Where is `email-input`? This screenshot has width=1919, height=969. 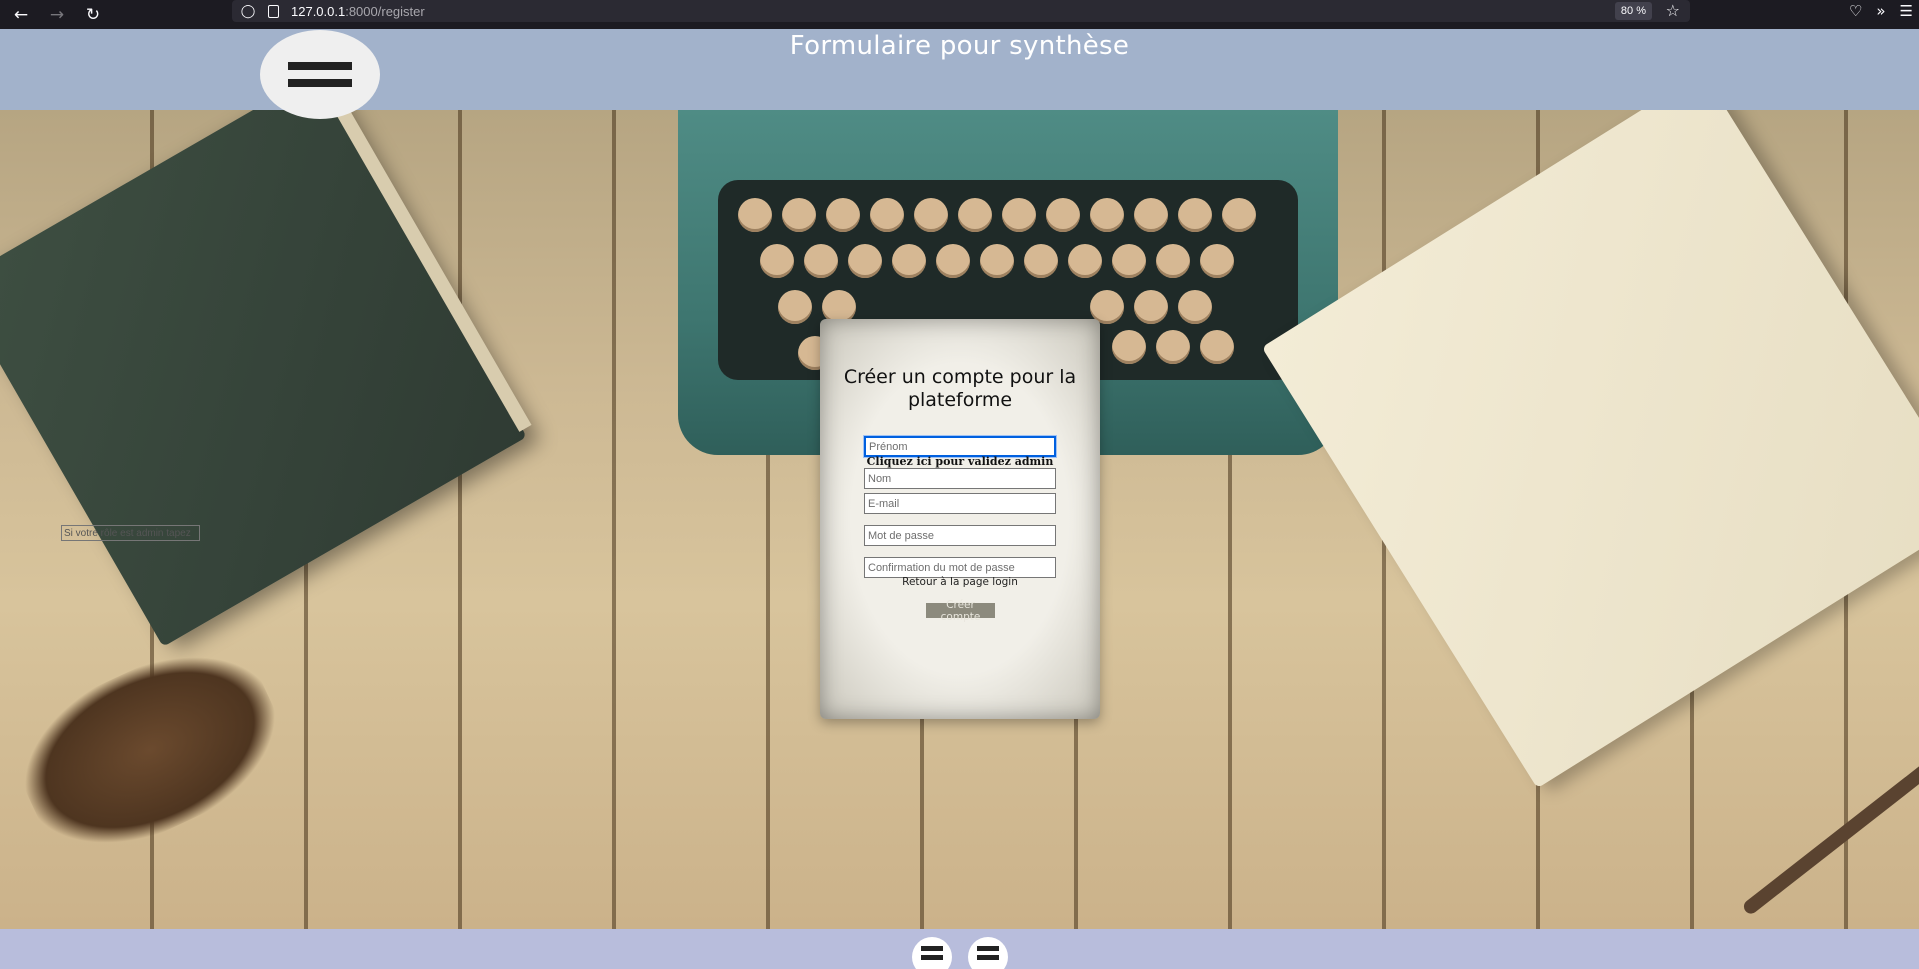 email-input is located at coordinates (960, 503).